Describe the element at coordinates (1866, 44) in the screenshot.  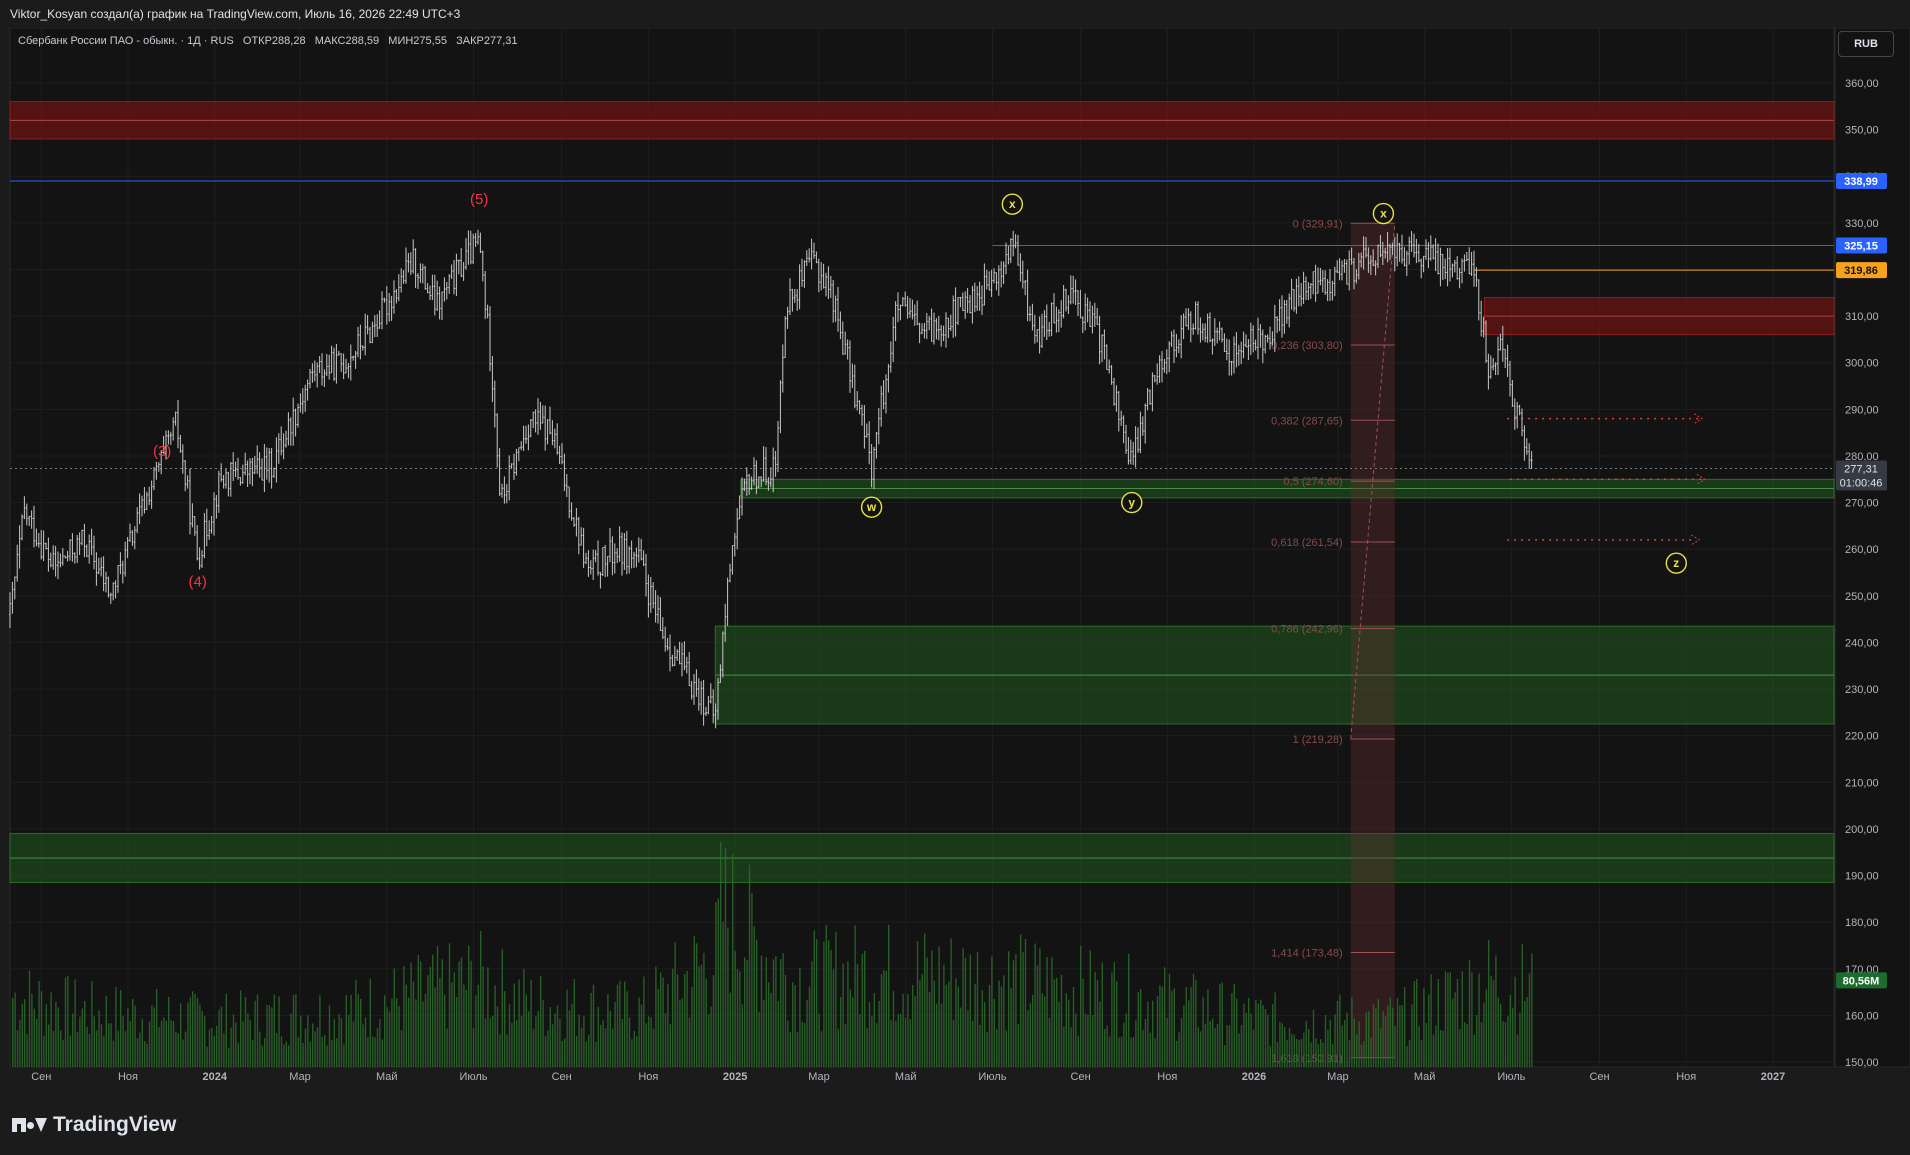
I see `currency-button: RUB` at that location.